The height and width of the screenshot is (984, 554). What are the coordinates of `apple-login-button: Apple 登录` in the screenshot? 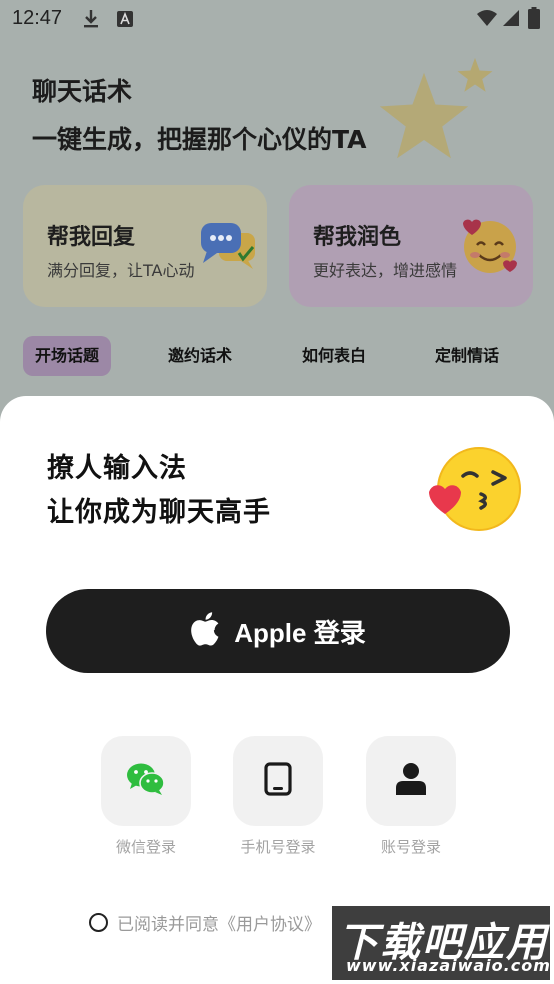 It's located at (278, 631).